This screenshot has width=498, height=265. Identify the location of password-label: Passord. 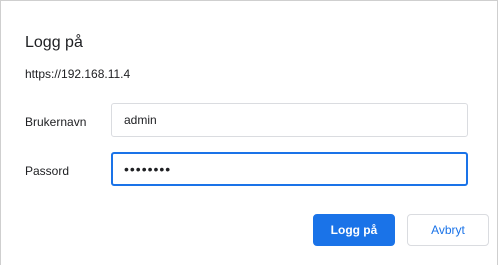
(47, 171).